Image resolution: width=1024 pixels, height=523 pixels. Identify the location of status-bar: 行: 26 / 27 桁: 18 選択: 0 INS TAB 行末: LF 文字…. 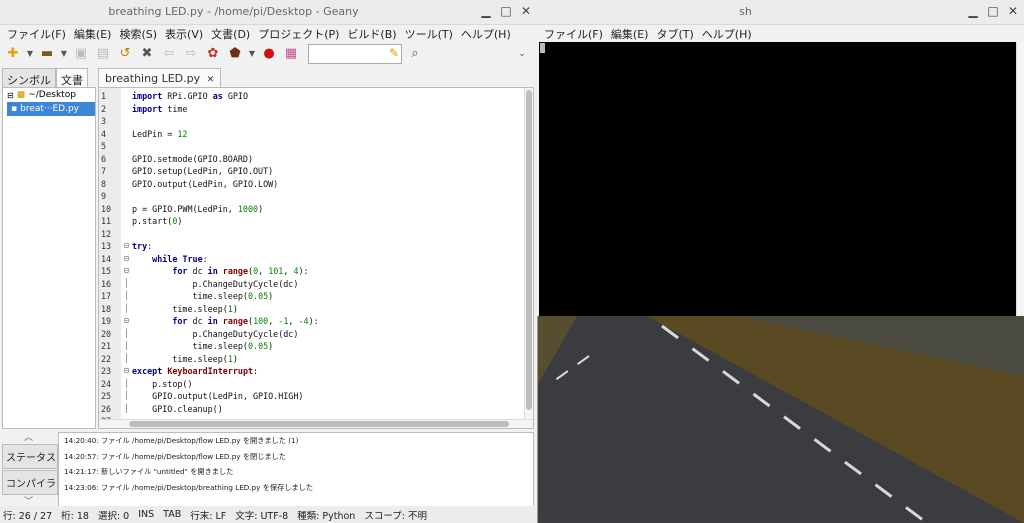
(268, 514).